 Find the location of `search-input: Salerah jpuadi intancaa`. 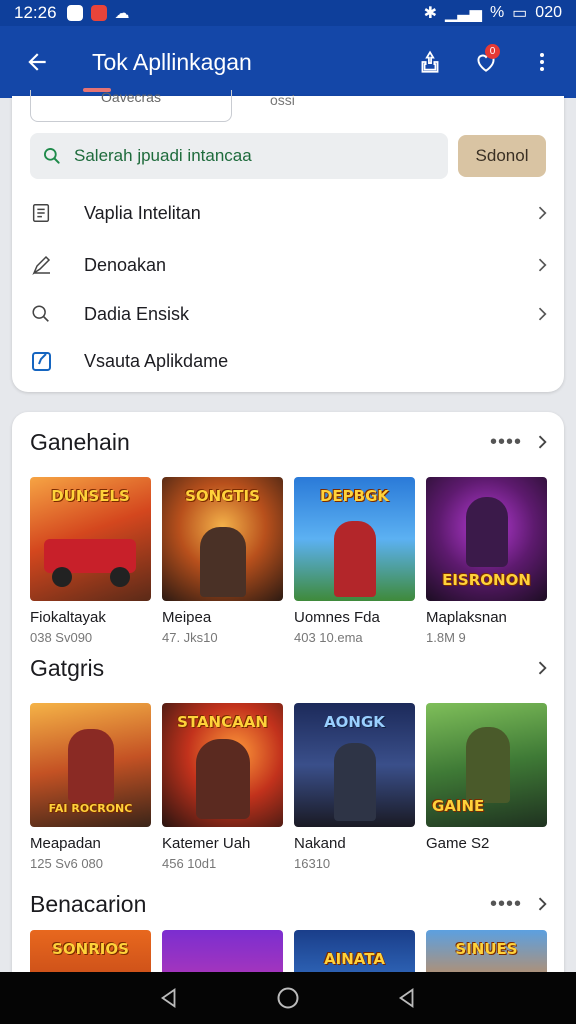

search-input: Salerah jpuadi intancaa is located at coordinates (239, 156).